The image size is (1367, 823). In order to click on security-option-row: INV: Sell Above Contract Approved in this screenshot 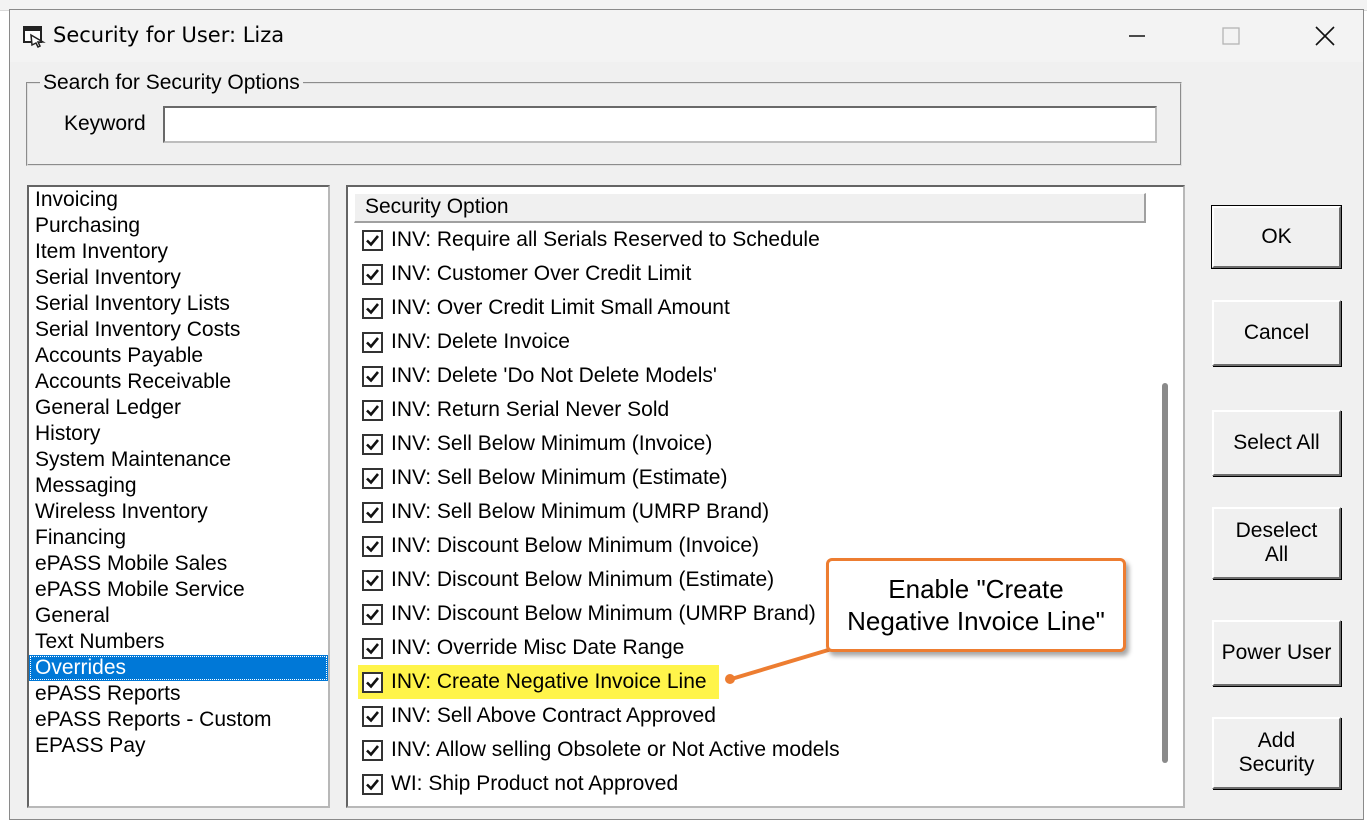, I will do `click(539, 716)`.